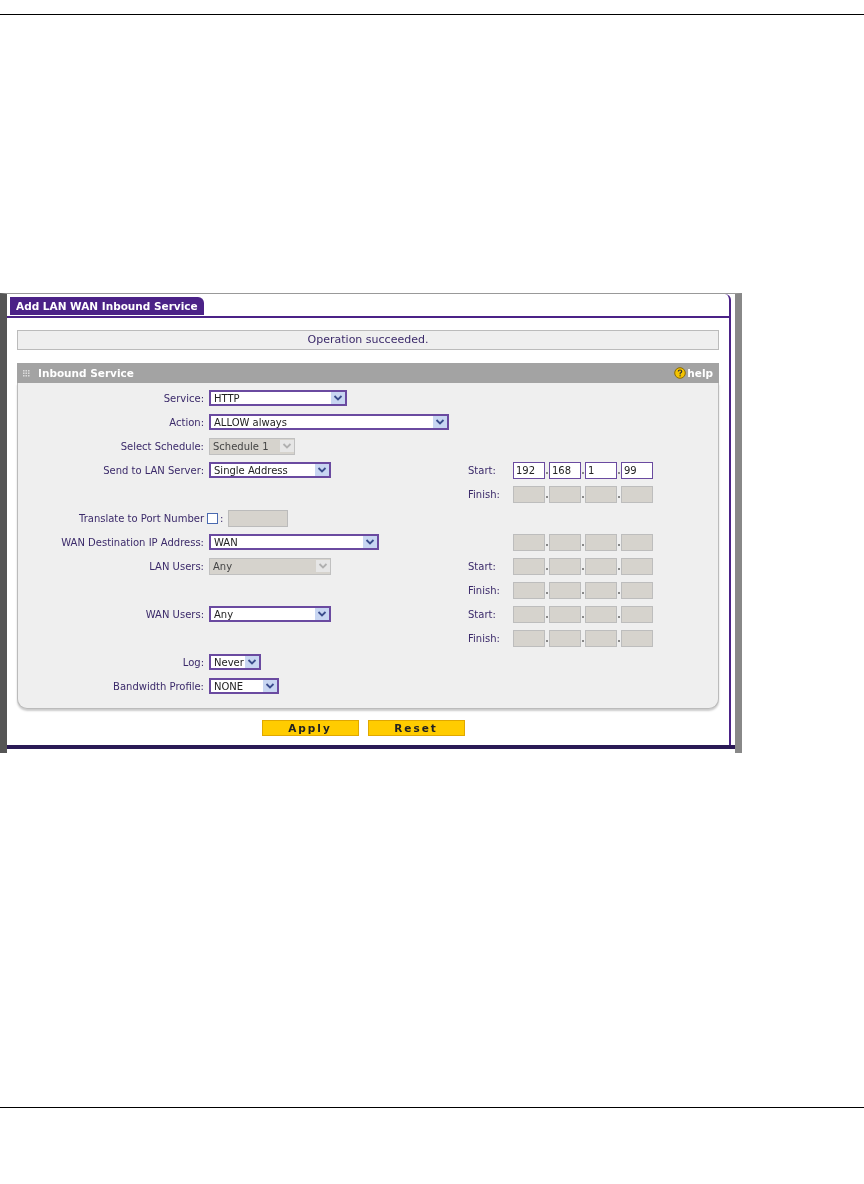  What do you see at coordinates (416, 728) in the screenshot?
I see `action-button: Reset` at bounding box center [416, 728].